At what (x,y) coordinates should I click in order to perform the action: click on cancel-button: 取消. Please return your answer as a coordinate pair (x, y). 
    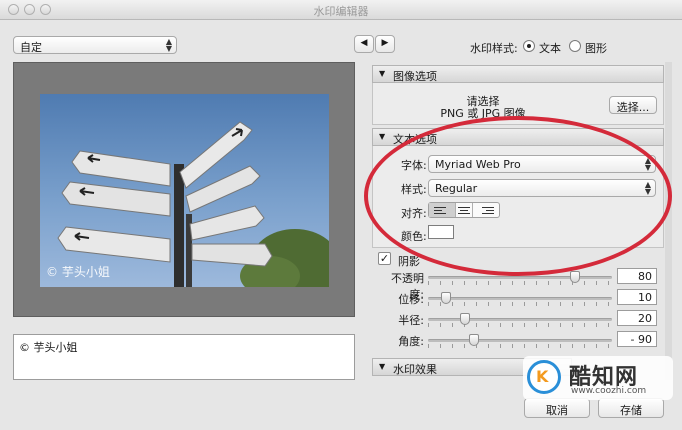
    Looking at the image, I should click on (557, 408).